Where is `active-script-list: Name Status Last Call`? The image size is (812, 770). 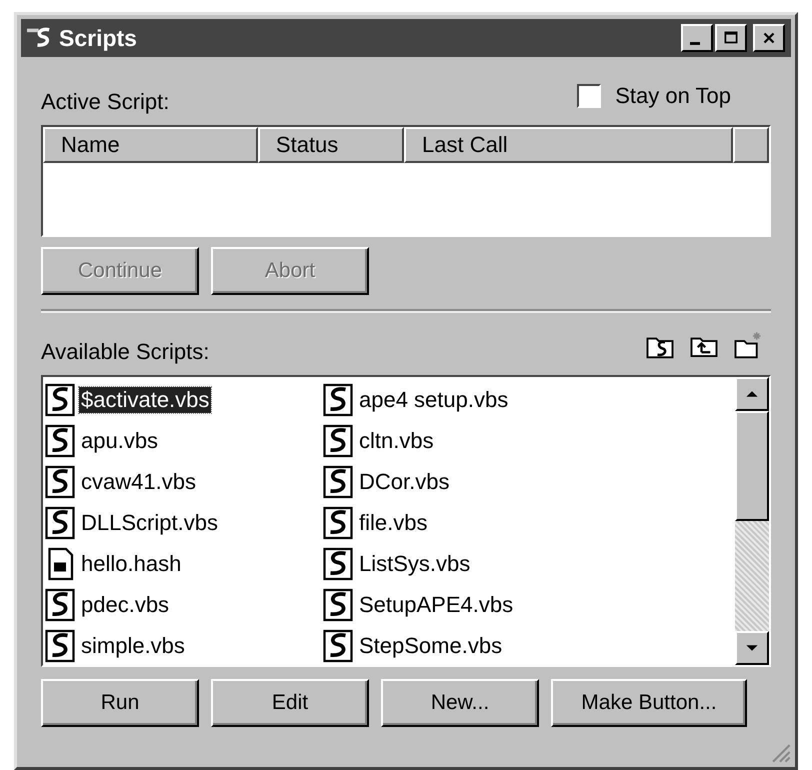 active-script-list: Name Status Last Call is located at coordinates (406, 181).